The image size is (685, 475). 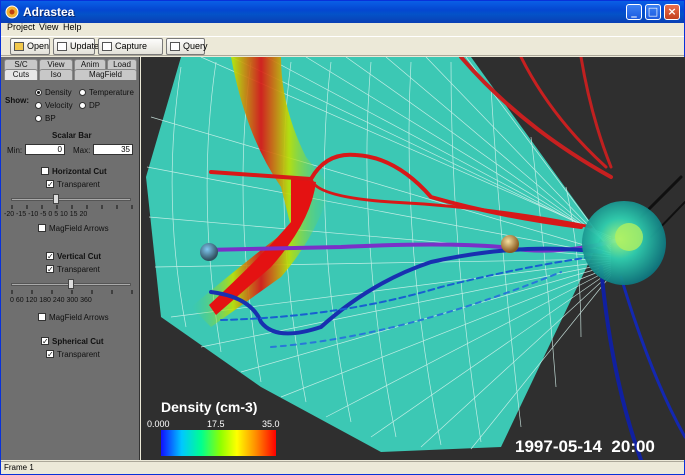 What do you see at coordinates (38, 118) in the screenshot?
I see `radio-bp` at bounding box center [38, 118].